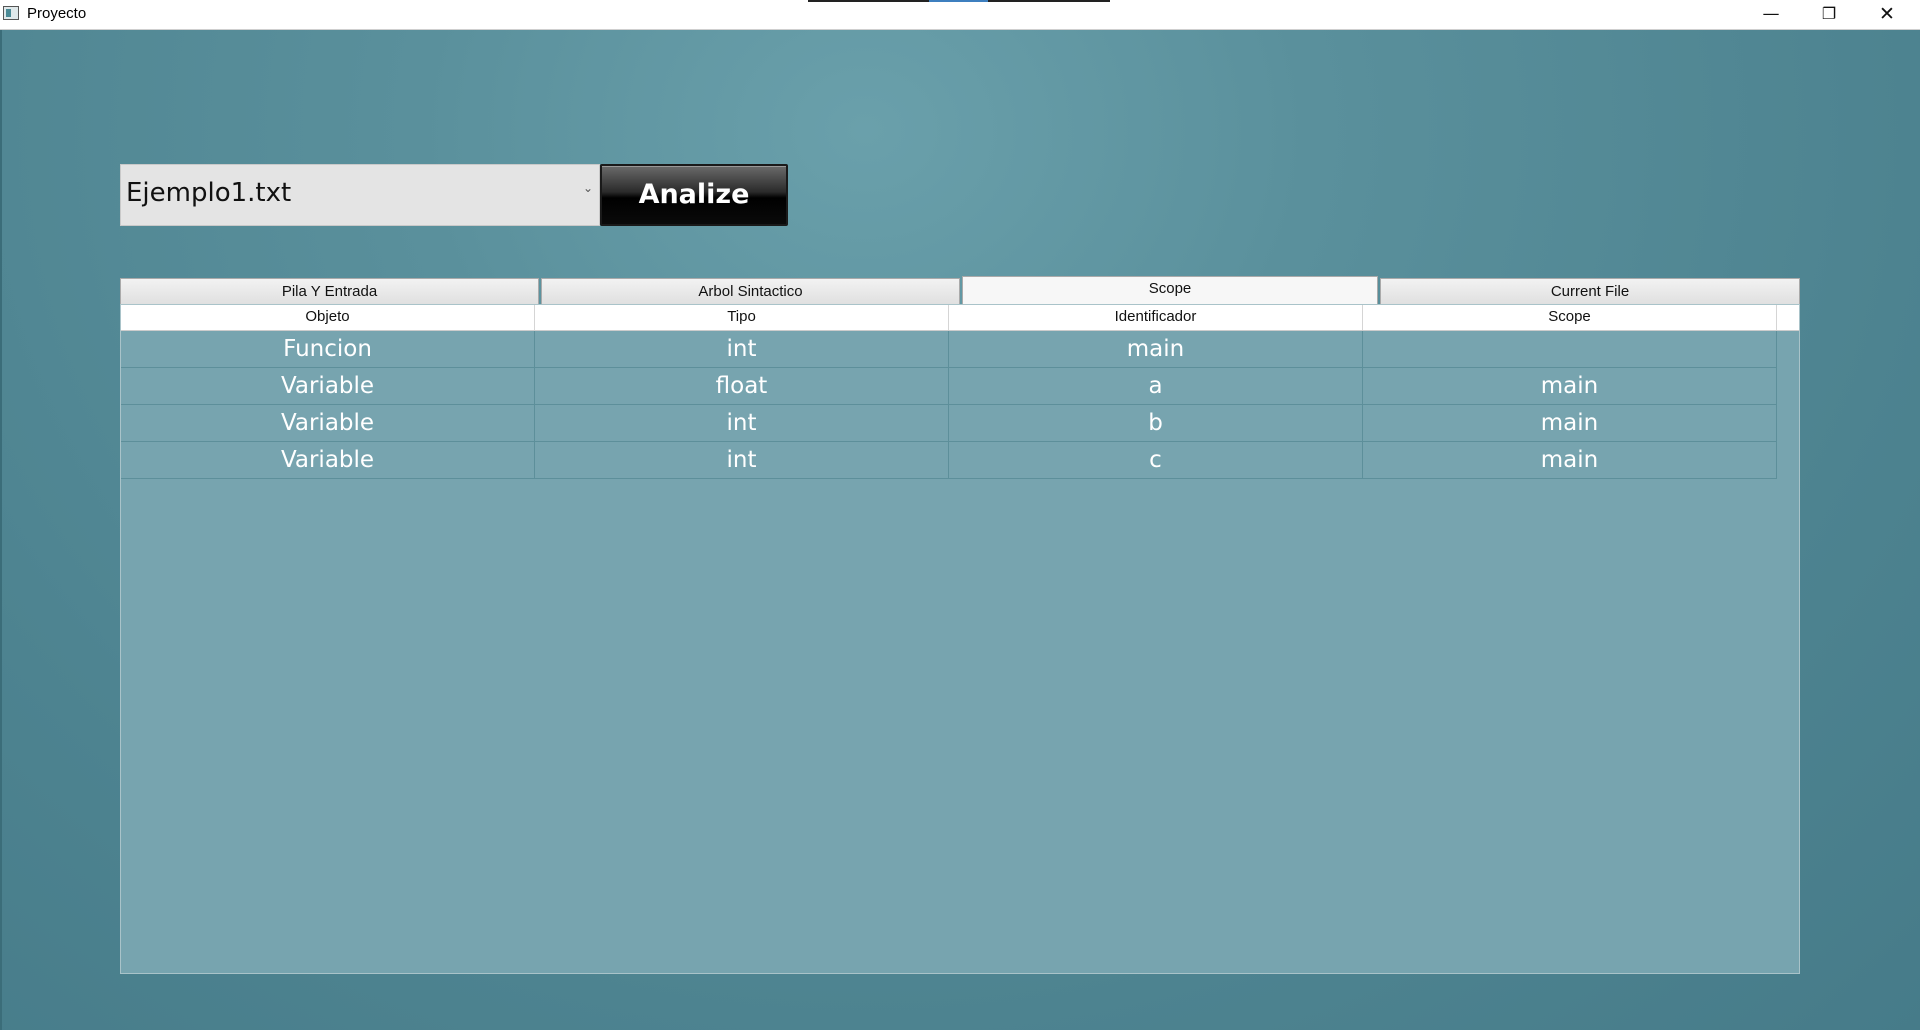 The height and width of the screenshot is (1030, 1920). What do you see at coordinates (328, 349) in the screenshot?
I see `cell-objeto: Funcion` at bounding box center [328, 349].